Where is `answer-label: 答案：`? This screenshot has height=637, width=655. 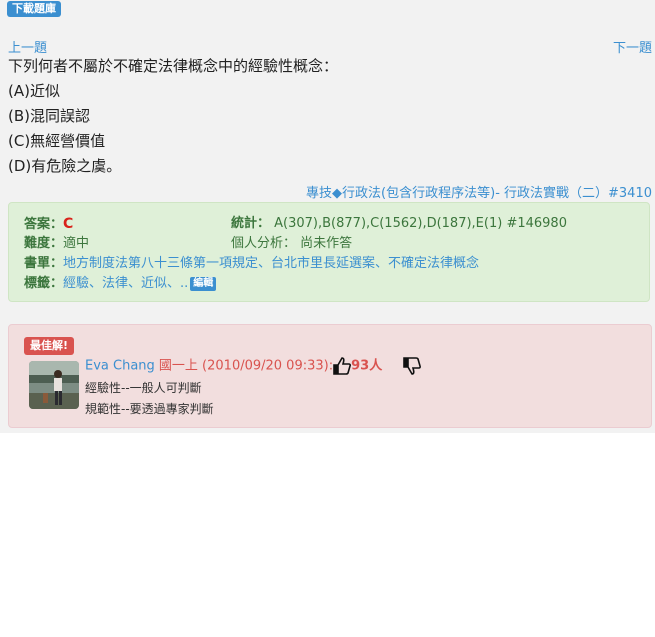 answer-label: 答案： is located at coordinates (44, 224).